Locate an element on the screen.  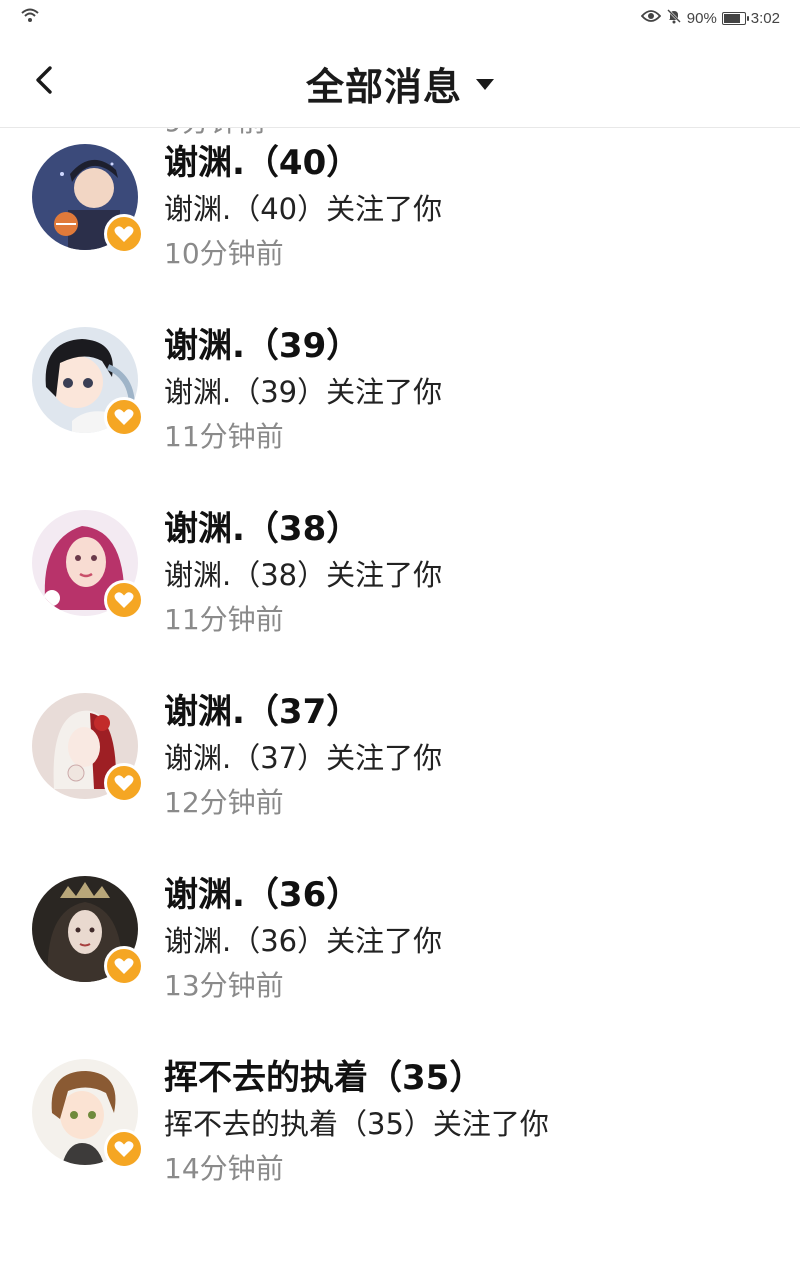
list-item: 谢渊.（36） 谢渊.（36）关注了你 13分钟前 is located at coordinates (400, 955).